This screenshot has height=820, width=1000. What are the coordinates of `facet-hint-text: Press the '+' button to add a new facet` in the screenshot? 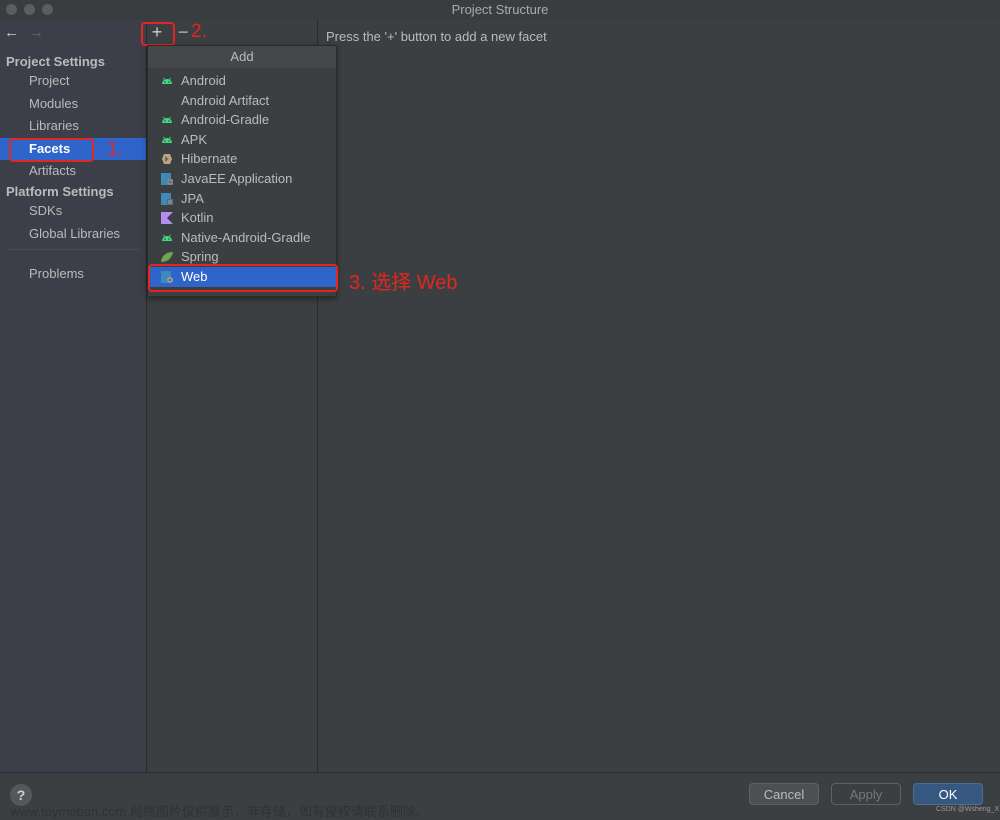 It's located at (436, 36).